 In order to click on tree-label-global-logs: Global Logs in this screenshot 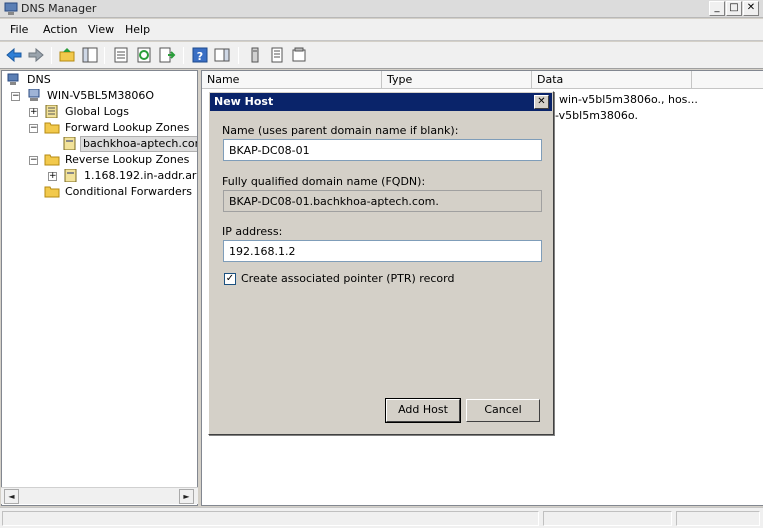, I will do `click(97, 111)`.